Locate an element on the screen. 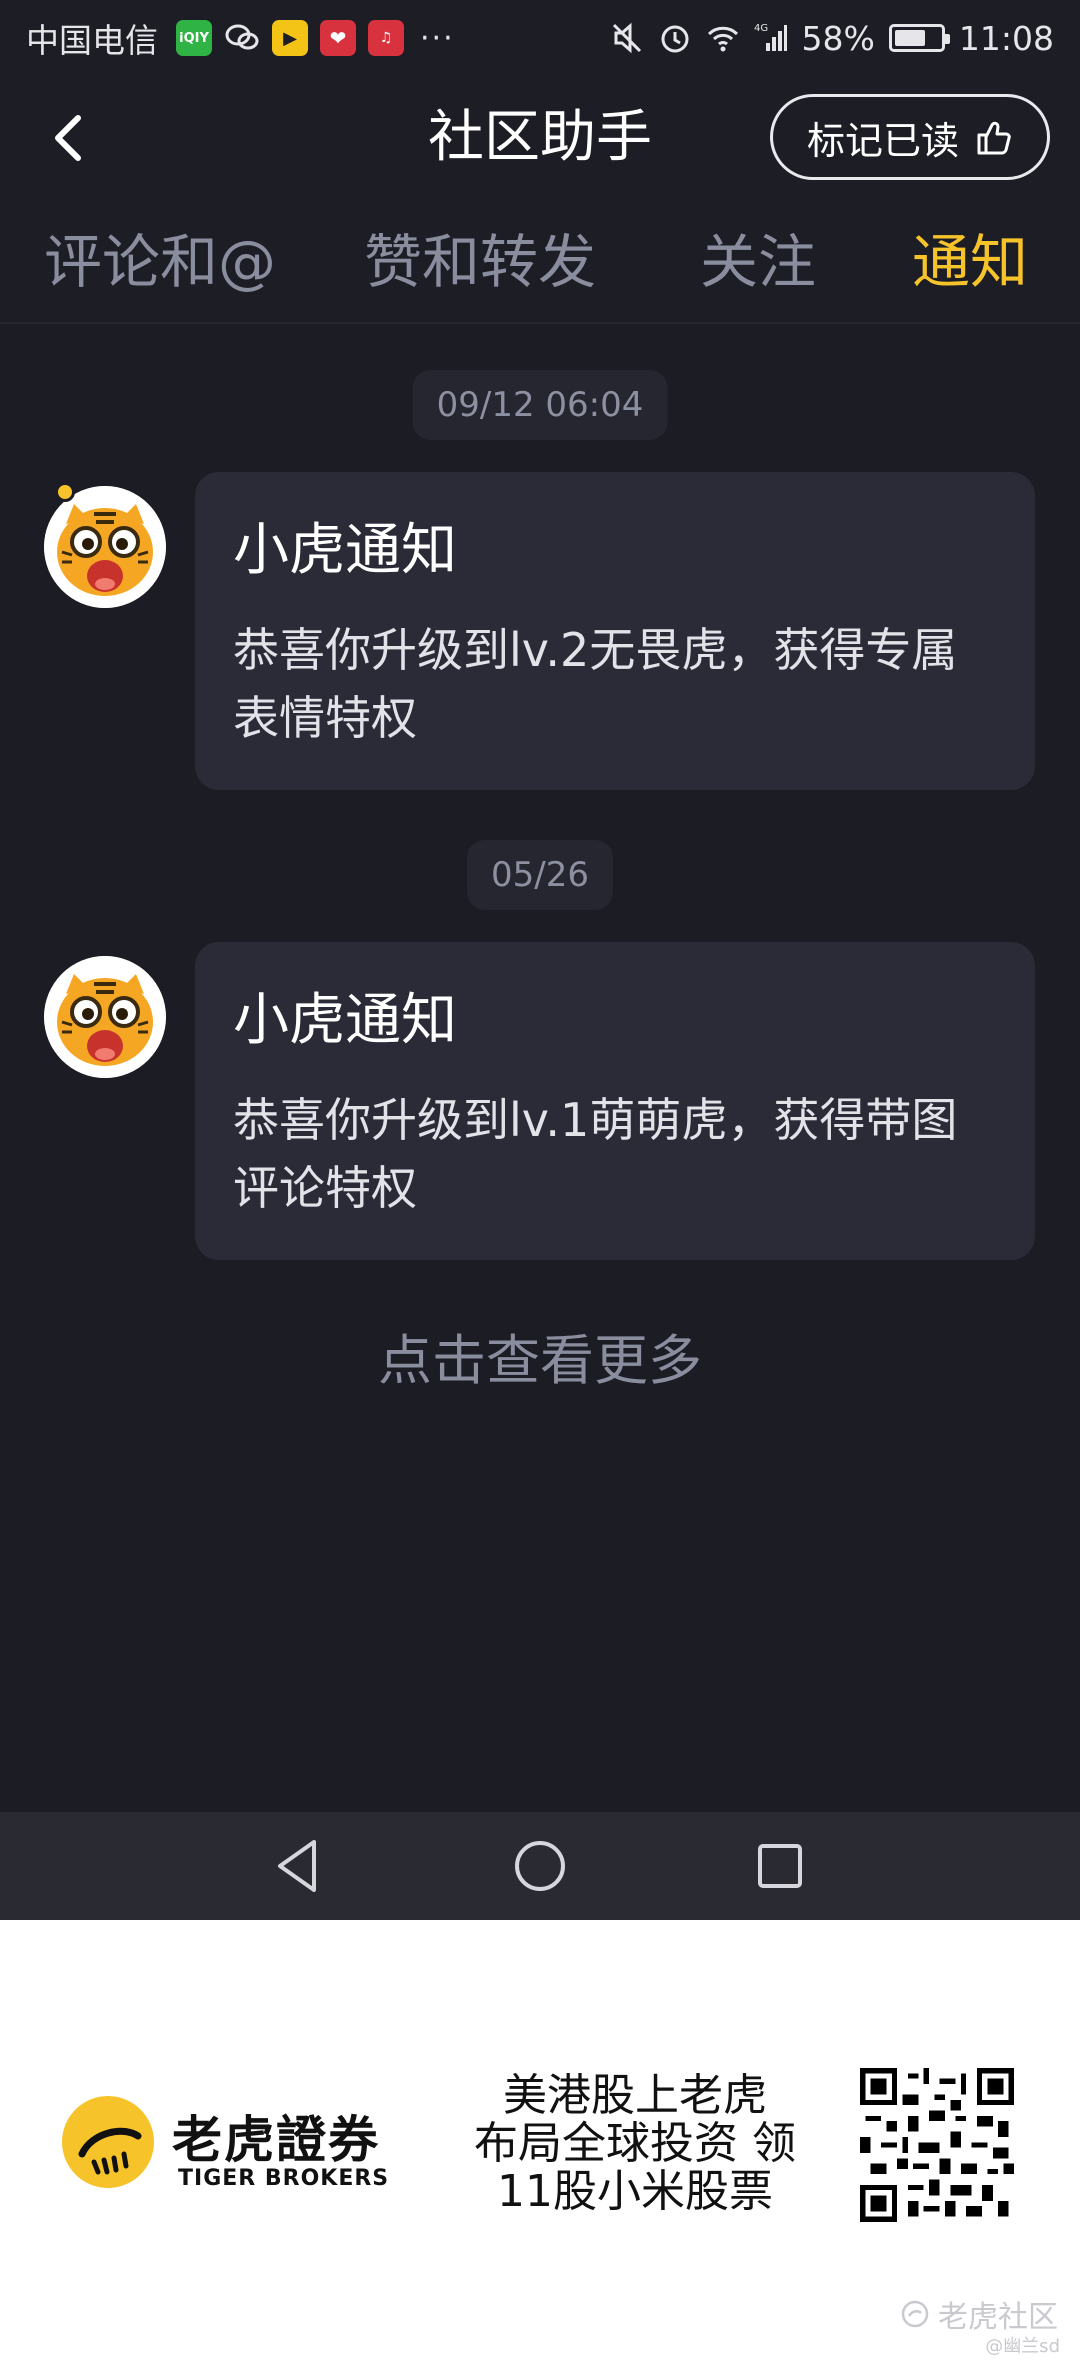  chevron-left-icon is located at coordinates (68, 138).